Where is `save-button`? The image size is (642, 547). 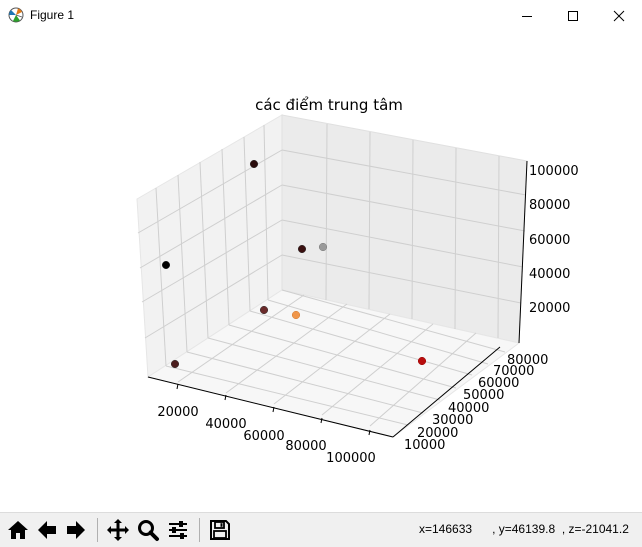 save-button is located at coordinates (220, 530).